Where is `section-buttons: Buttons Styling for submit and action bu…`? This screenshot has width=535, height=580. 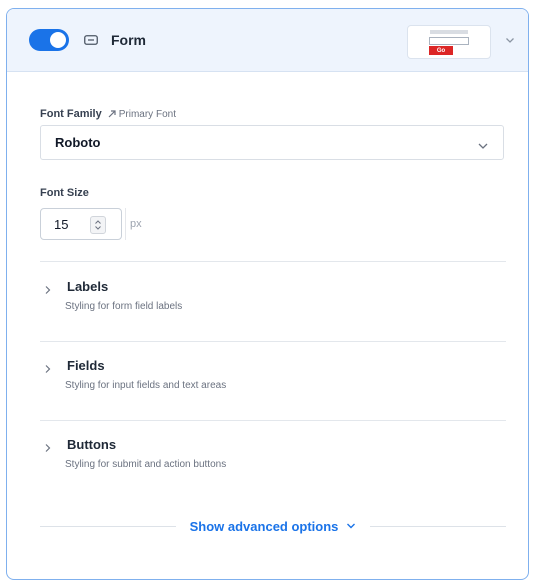
section-buttons: Buttons Styling for submit and action bu… is located at coordinates (273, 453).